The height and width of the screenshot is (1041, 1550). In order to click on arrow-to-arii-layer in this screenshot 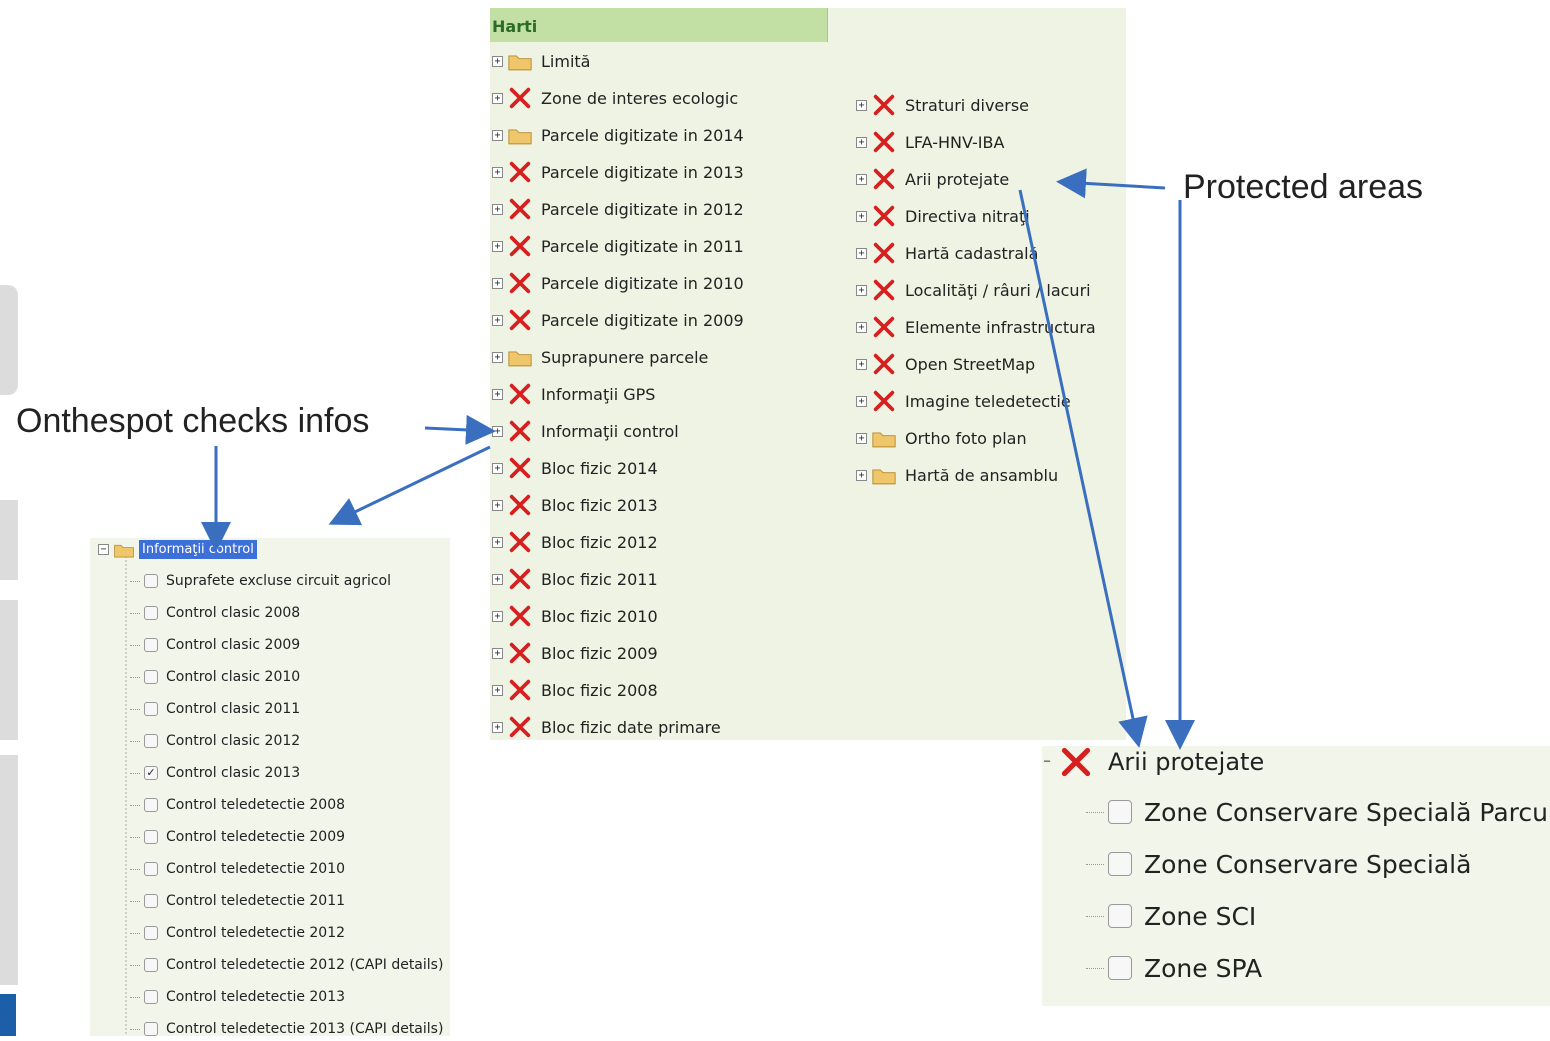, I will do `click(1111, 183)`.